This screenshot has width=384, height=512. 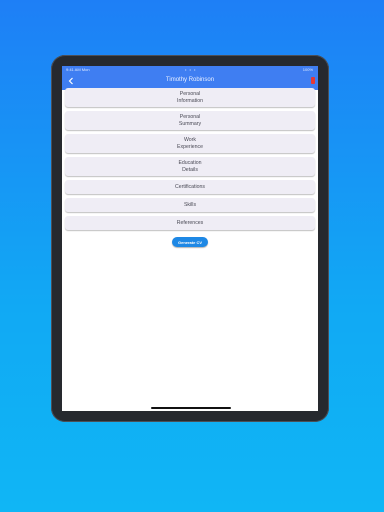 I want to click on home-indicator, so click(x=191, y=408).